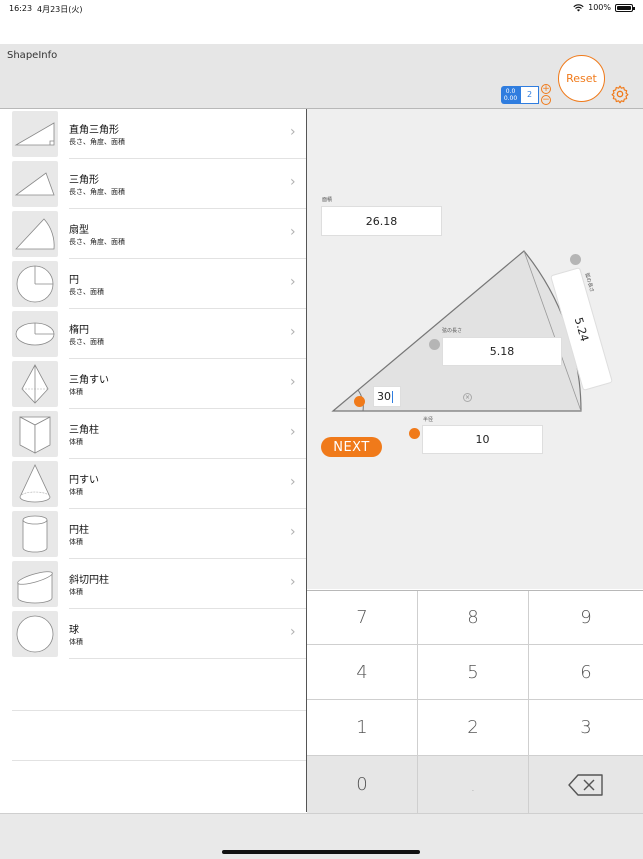 The height and width of the screenshot is (859, 643). I want to click on center-mark-icon: ×, so click(467, 397).